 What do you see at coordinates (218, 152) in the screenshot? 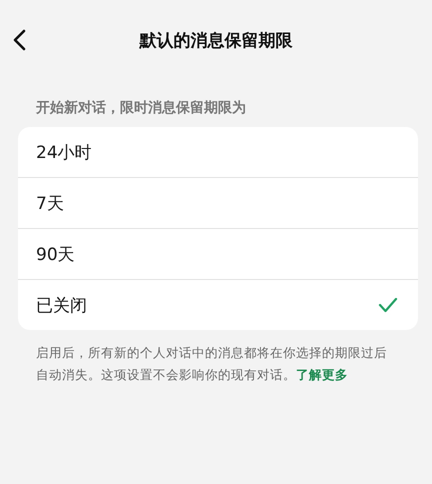
I see `option-row: 24小时` at bounding box center [218, 152].